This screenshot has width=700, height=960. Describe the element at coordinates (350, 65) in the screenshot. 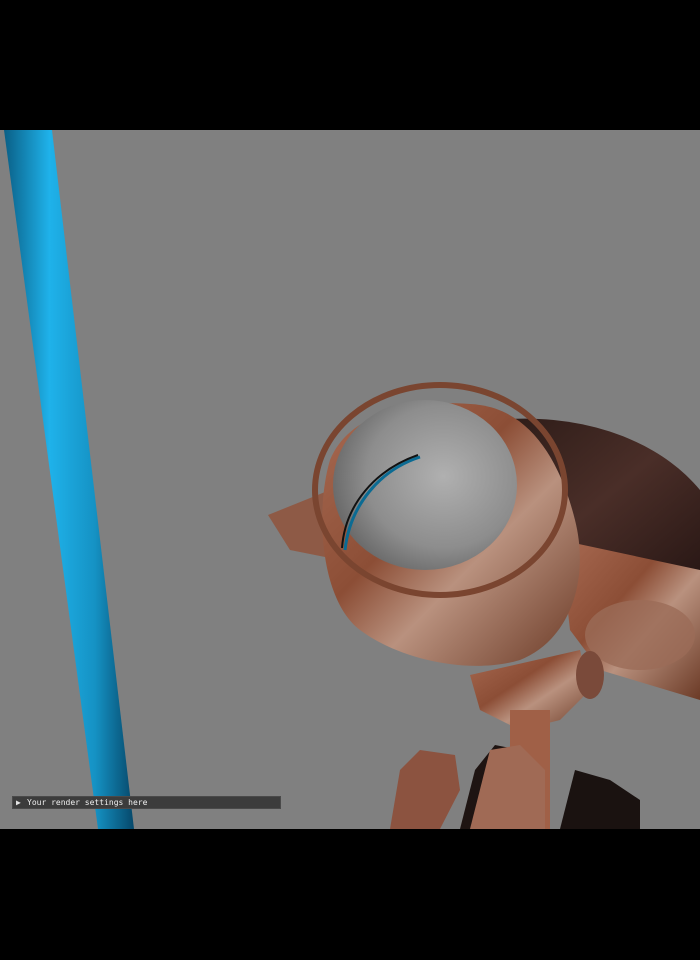

I see `letterbox-top` at that location.